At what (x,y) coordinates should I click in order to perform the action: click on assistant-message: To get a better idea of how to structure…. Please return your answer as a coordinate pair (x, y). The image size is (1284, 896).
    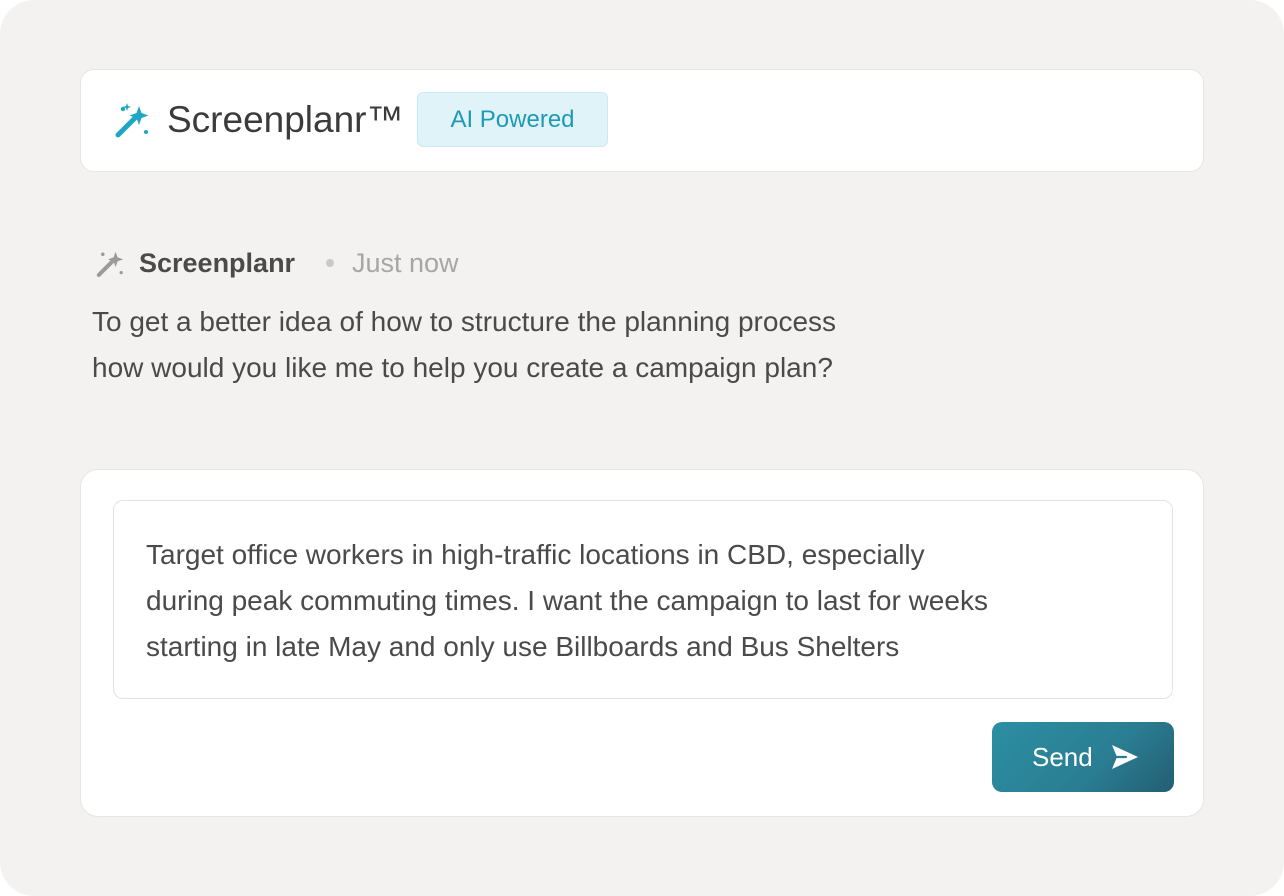
    Looking at the image, I should click on (542, 345).